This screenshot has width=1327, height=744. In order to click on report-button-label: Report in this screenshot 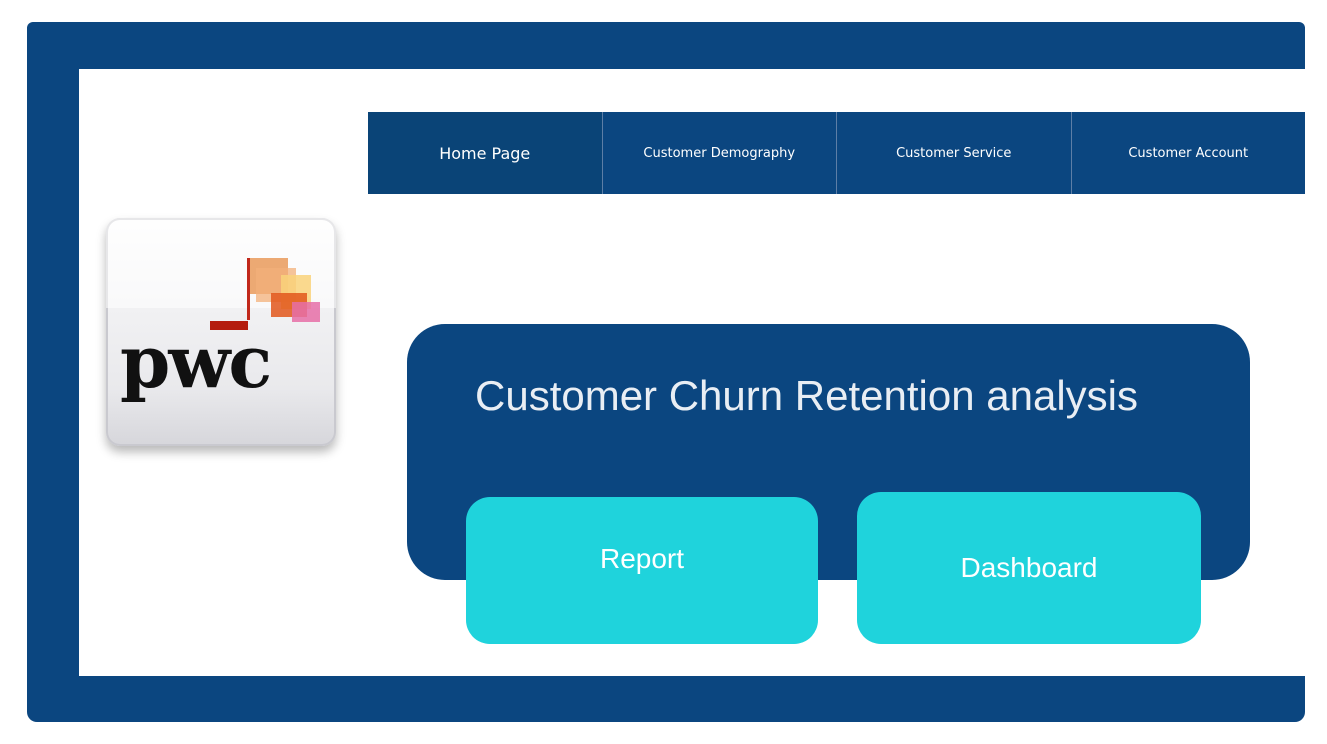, I will do `click(642, 558)`.